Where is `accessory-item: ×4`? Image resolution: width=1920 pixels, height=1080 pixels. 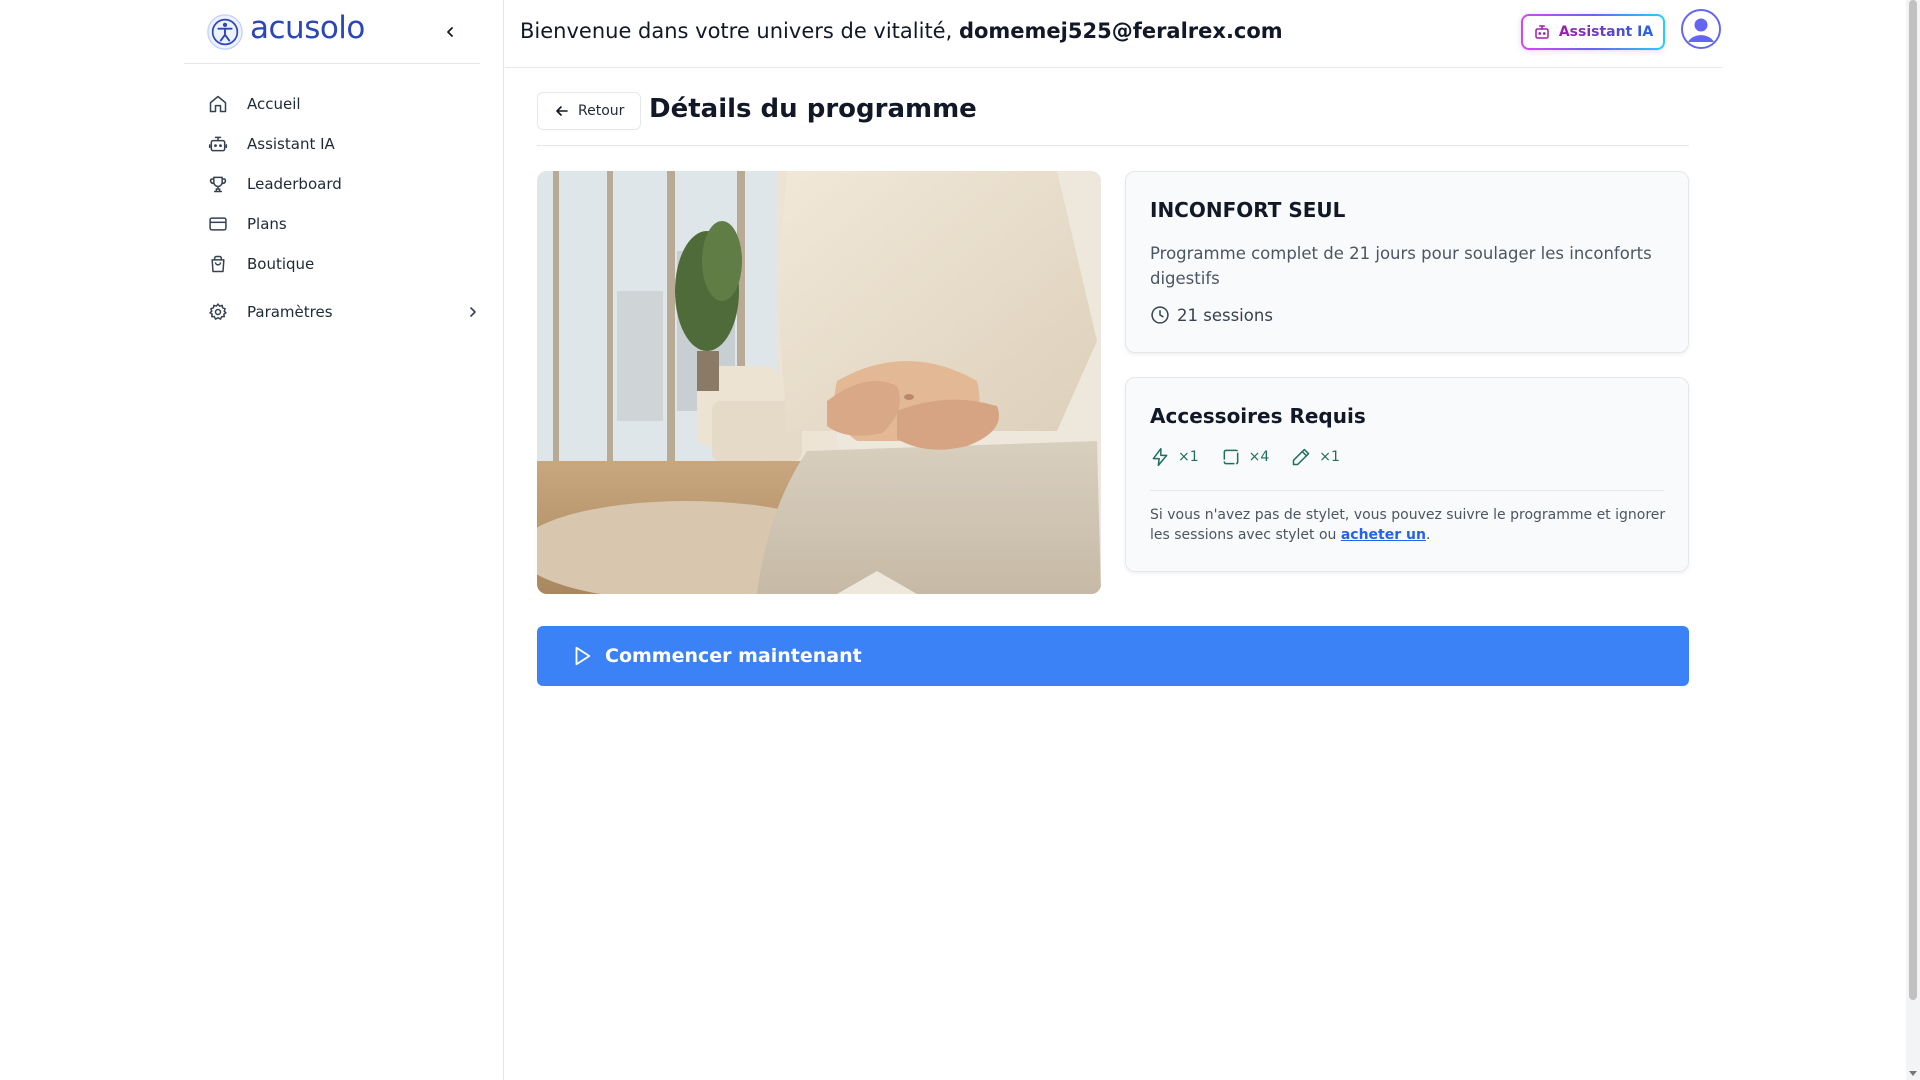 accessory-item: ×4 is located at coordinates (1245, 457).